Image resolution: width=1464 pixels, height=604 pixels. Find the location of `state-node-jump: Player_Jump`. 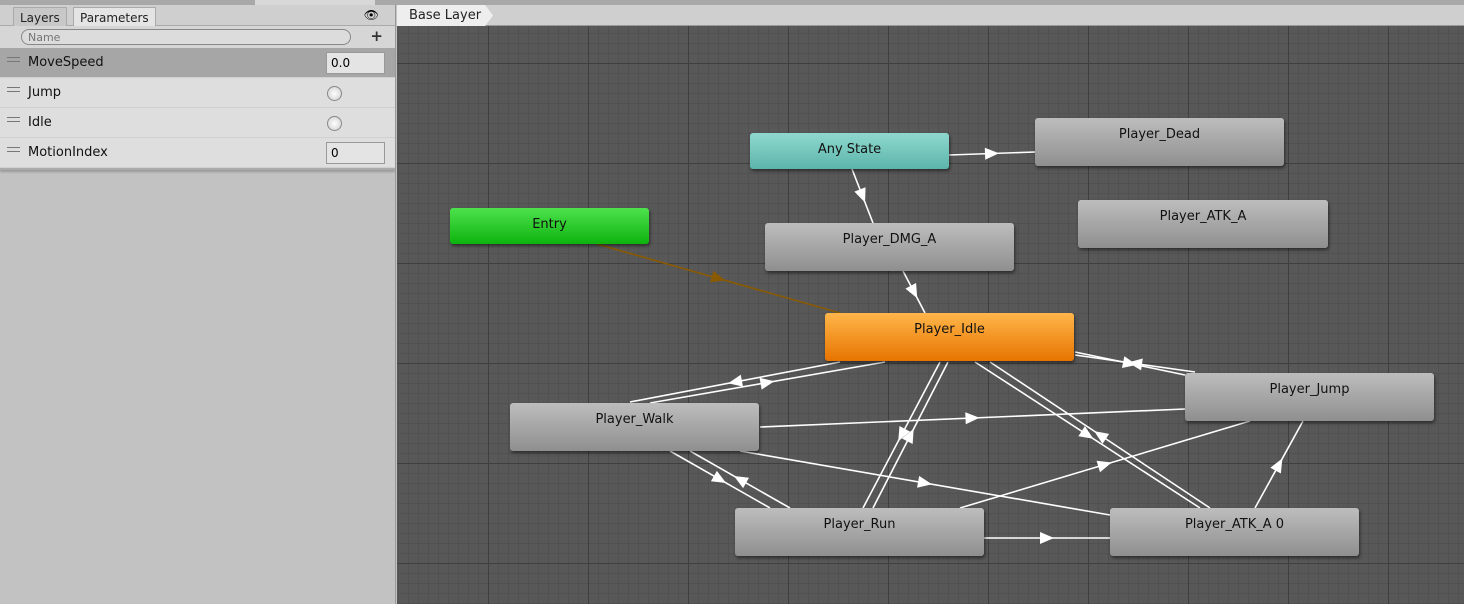

state-node-jump: Player_Jump is located at coordinates (1309, 397).